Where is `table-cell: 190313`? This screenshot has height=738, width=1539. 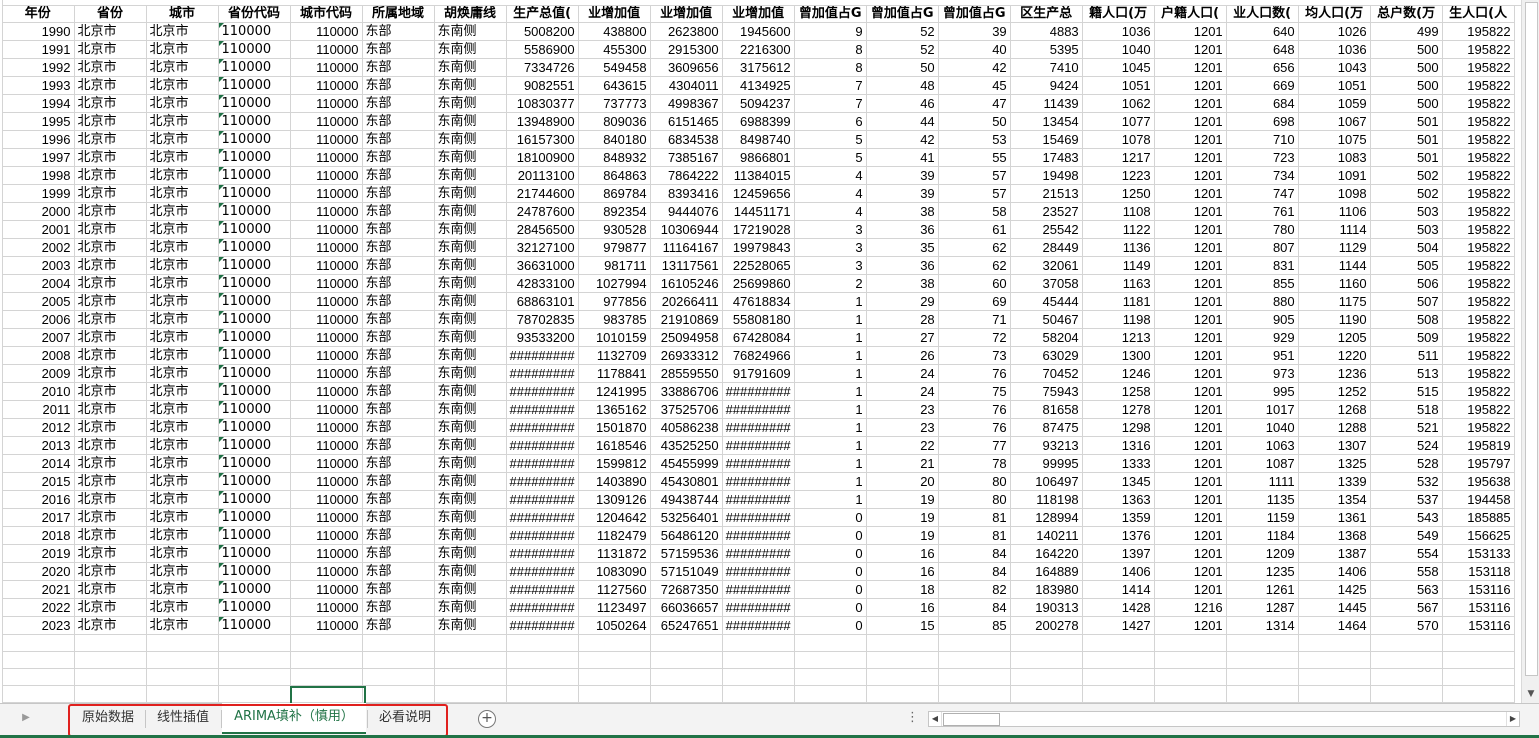 table-cell: 190313 is located at coordinates (1046, 607).